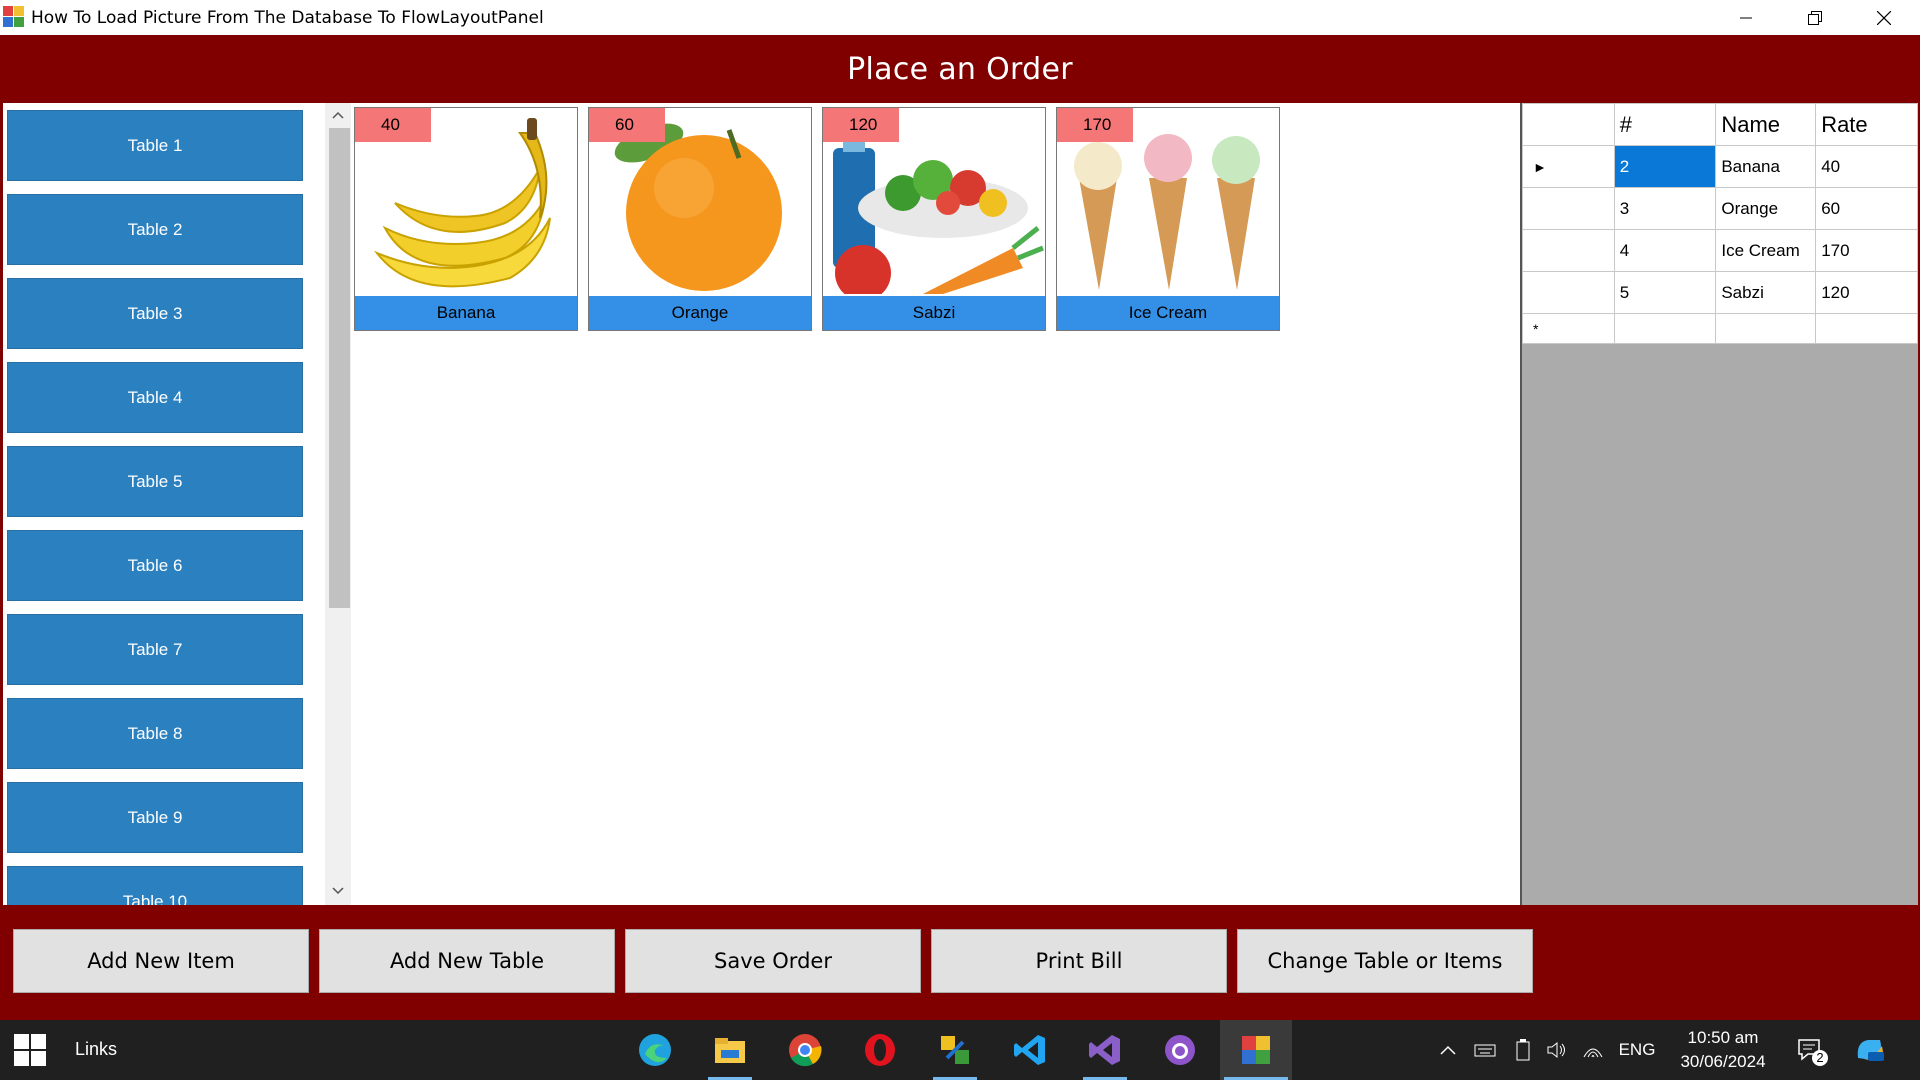 This screenshot has width=1920, height=1080. What do you see at coordinates (155, 733) in the screenshot?
I see `table-button: Table 8` at bounding box center [155, 733].